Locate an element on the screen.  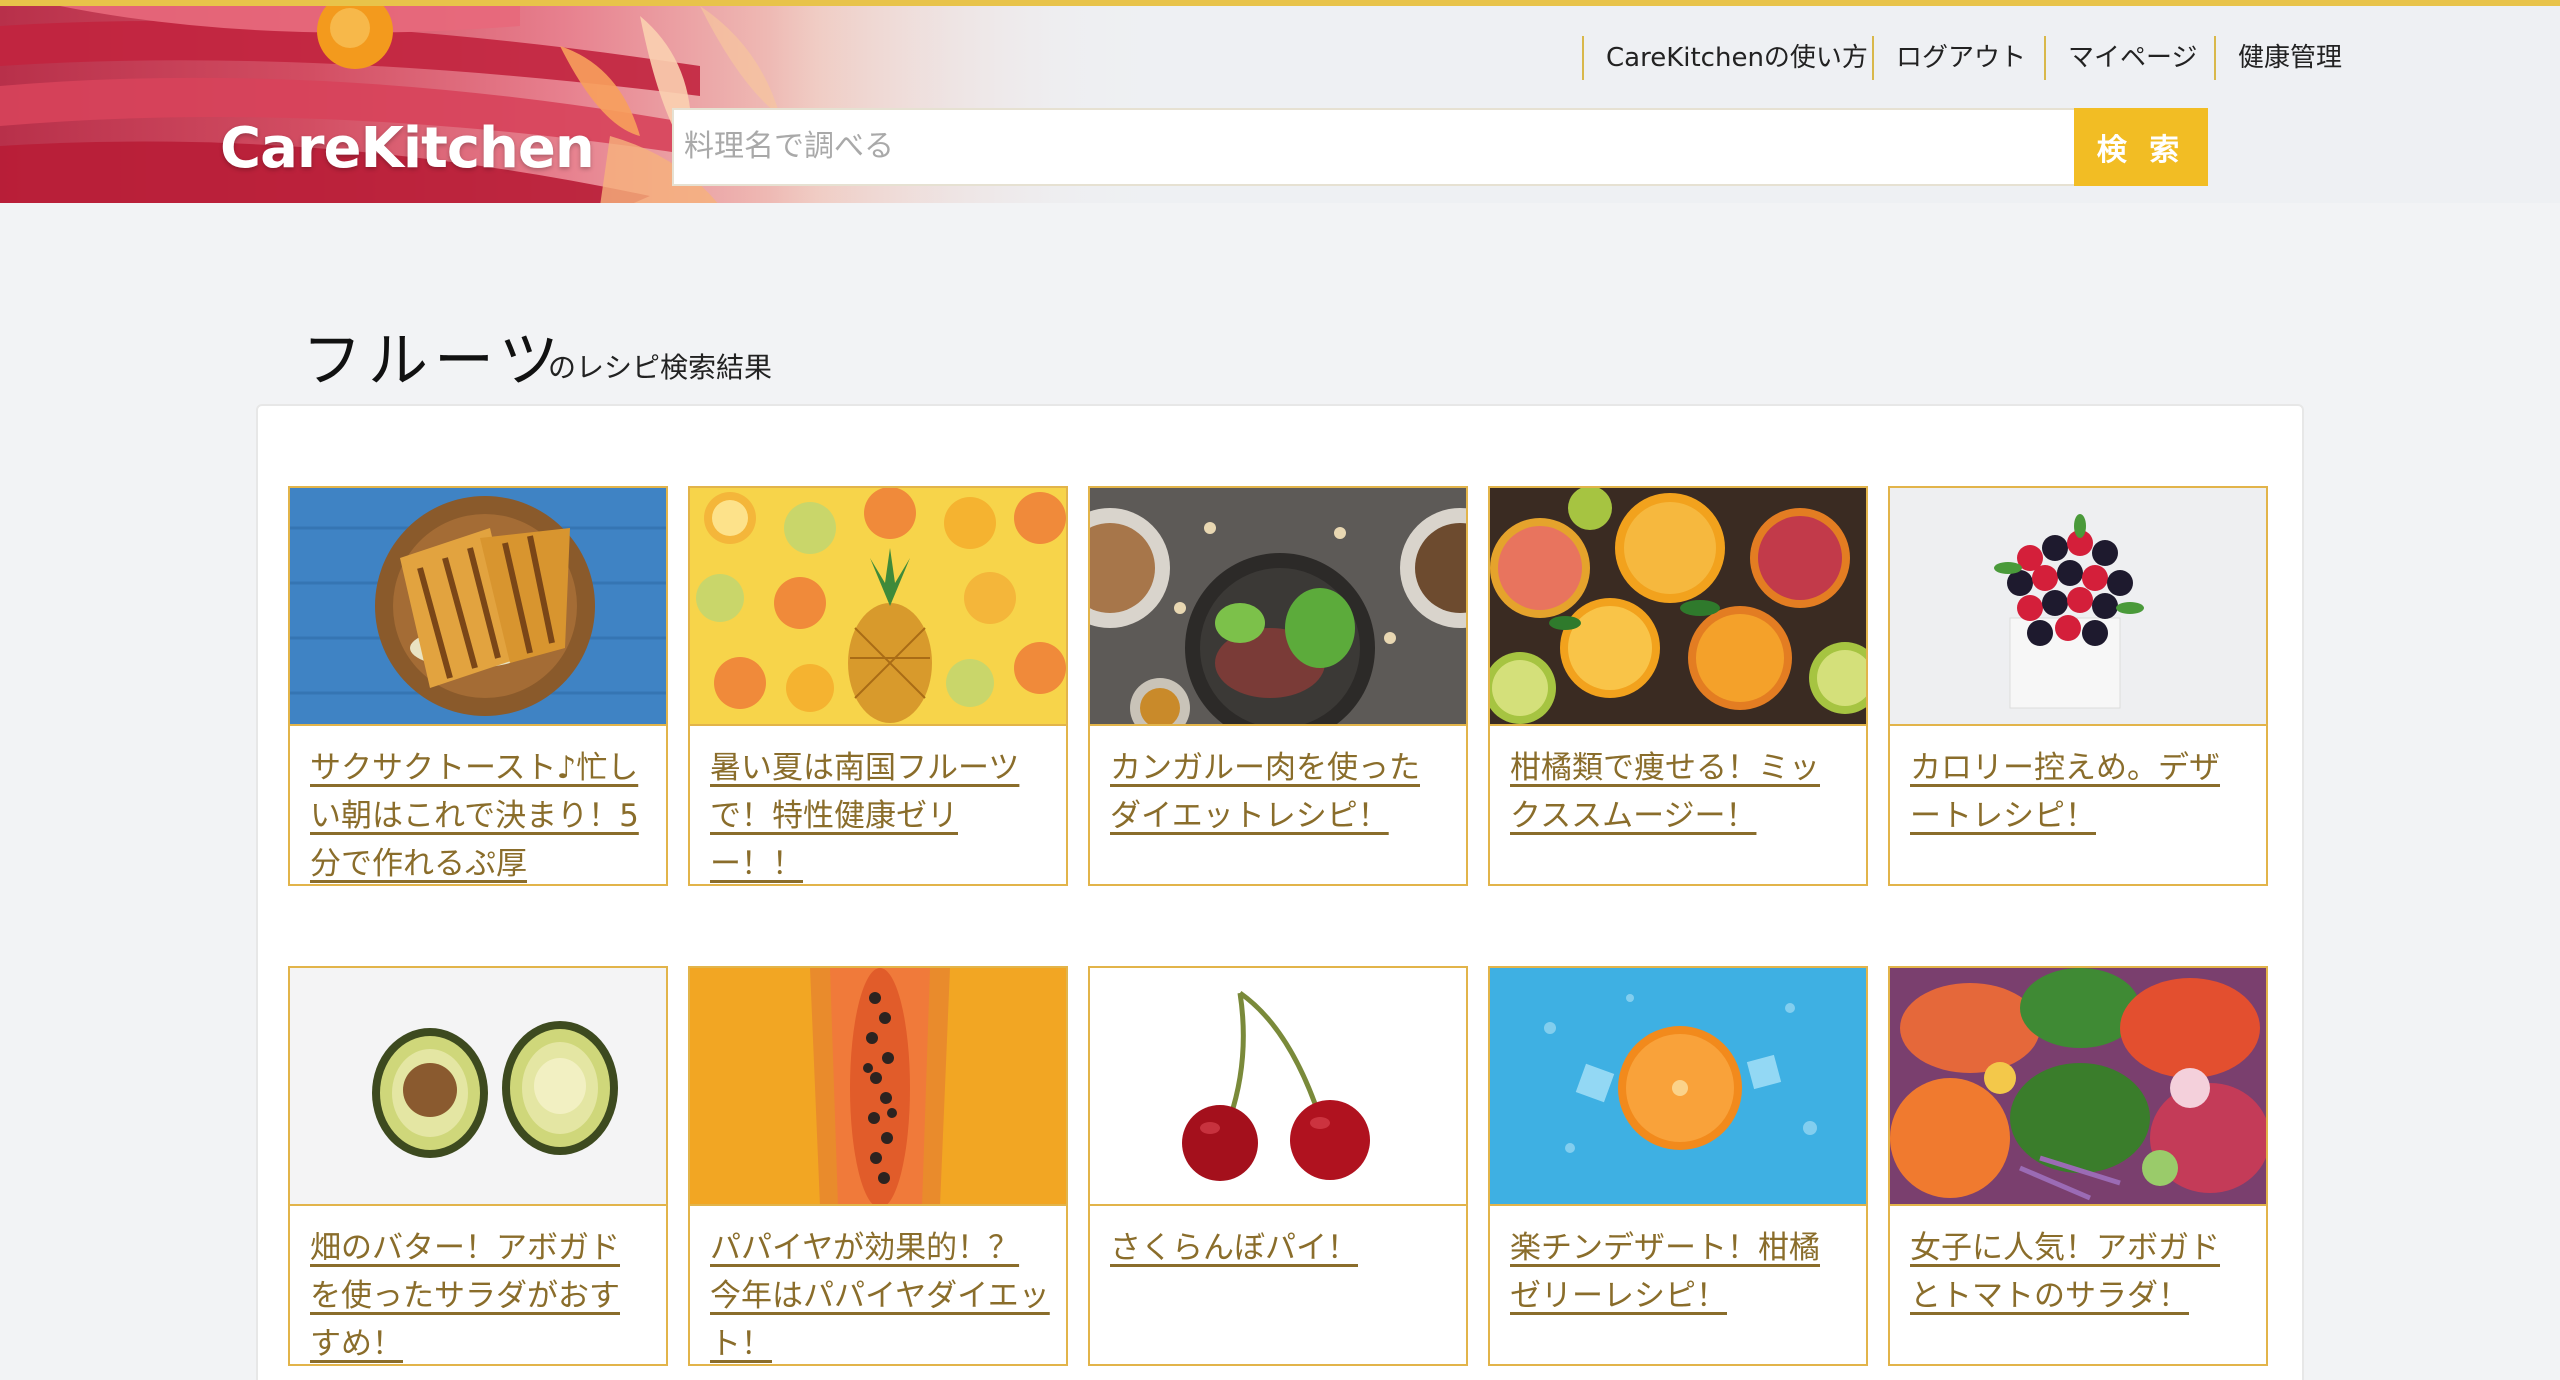
recipe-card: 暑い夏は南国フルーツで！特性健康ゼリー！！ is located at coordinates (878, 686).